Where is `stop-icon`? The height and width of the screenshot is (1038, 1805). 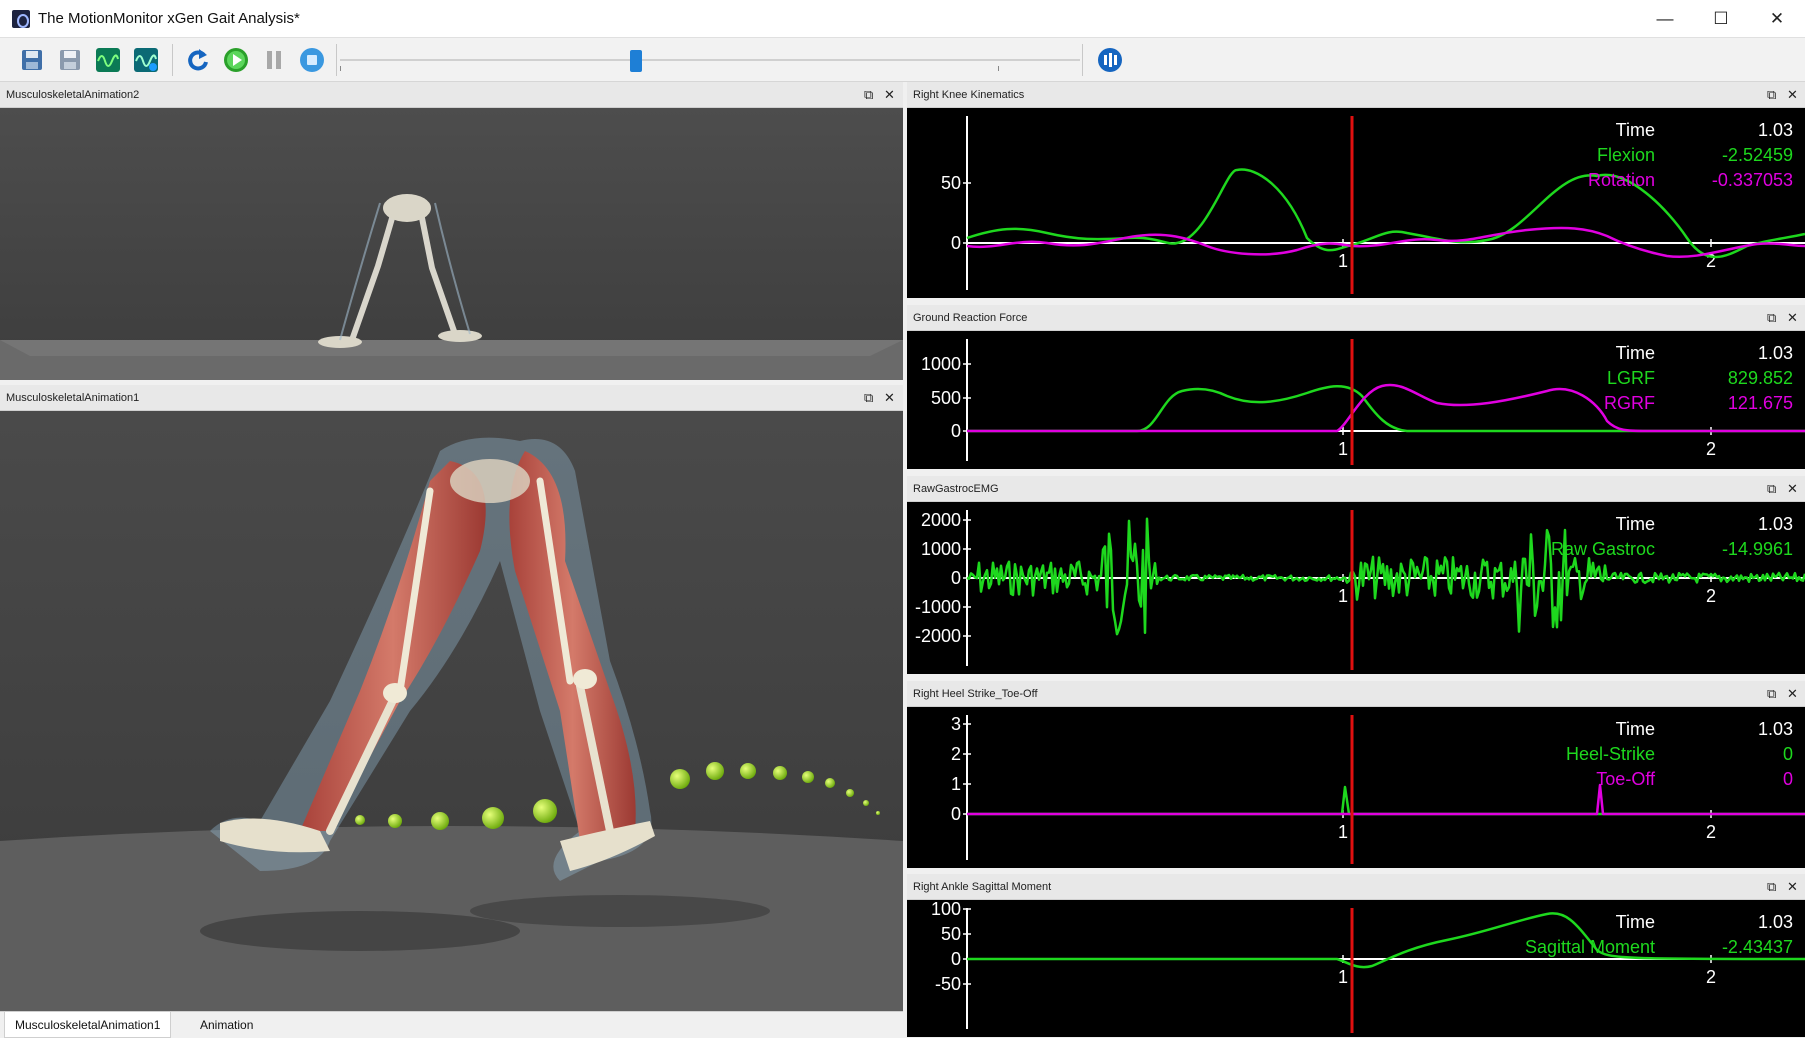 stop-icon is located at coordinates (312, 60).